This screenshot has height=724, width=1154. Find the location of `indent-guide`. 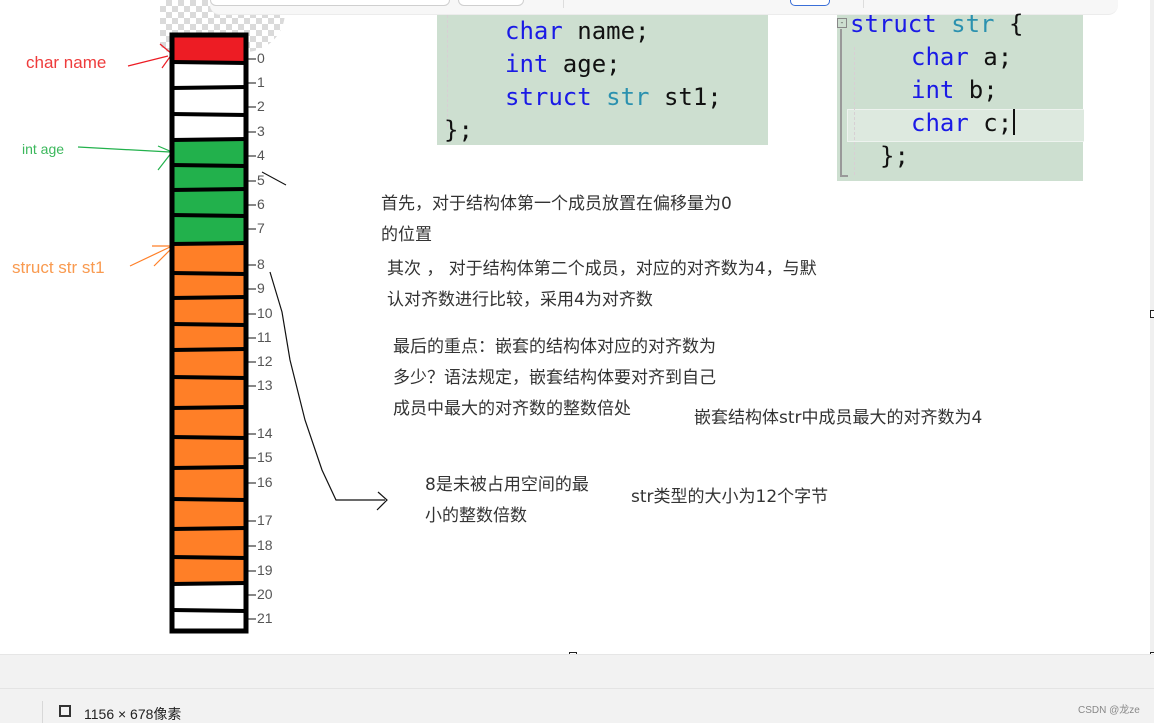

indent-guide is located at coordinates (447, 71).